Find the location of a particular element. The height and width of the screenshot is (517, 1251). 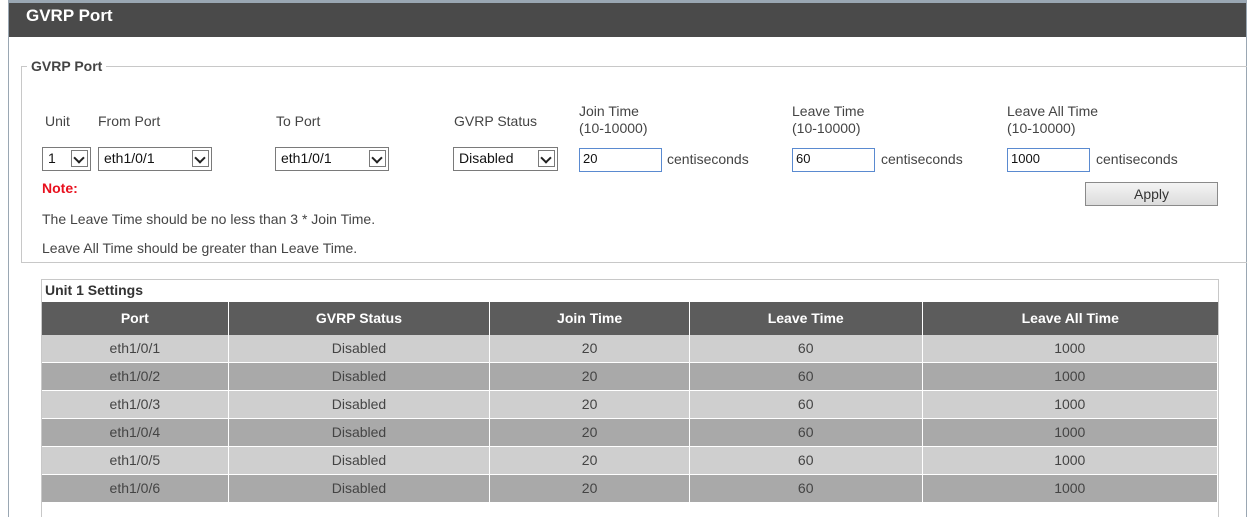

from-port-select: eth1/0/1 is located at coordinates (155, 159).